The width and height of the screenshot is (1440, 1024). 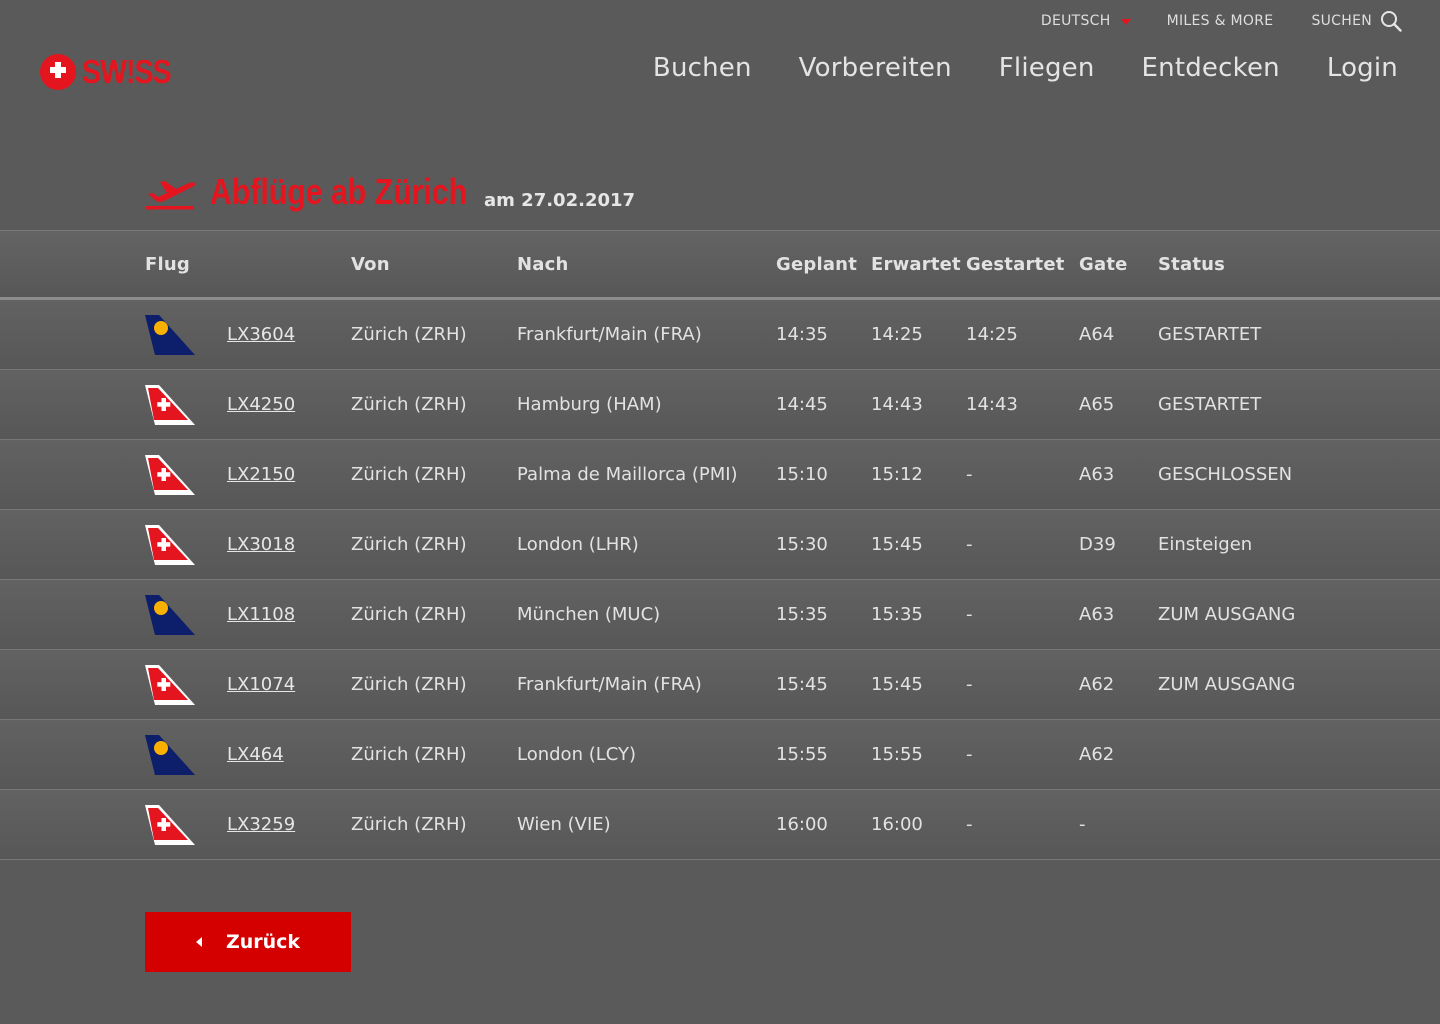 What do you see at coordinates (802, 544) in the screenshot?
I see `cell-geplant: 15:30` at bounding box center [802, 544].